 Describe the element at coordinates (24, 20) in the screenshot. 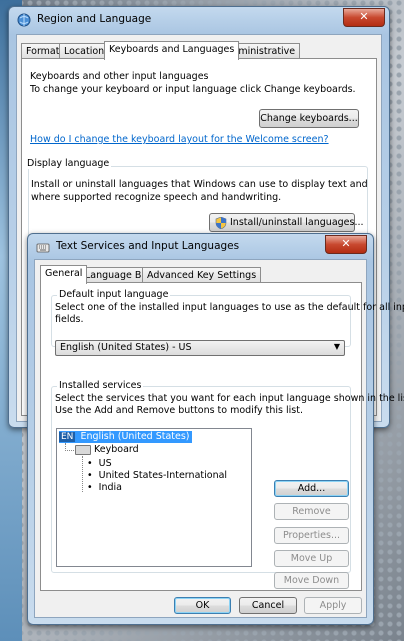

I see `globe-icon` at that location.